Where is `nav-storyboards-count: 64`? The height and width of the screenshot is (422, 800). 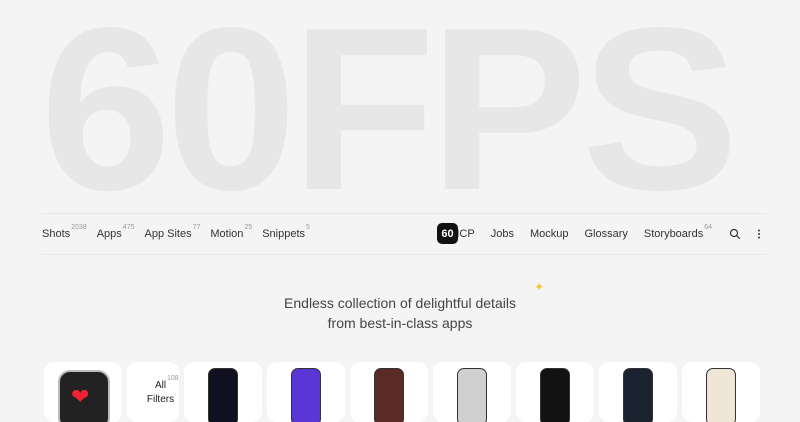
nav-storyboards-count: 64 is located at coordinates (708, 227).